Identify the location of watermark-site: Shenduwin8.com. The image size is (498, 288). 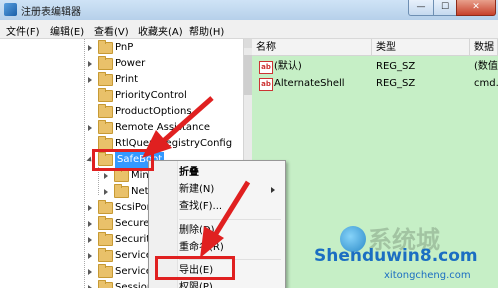
(396, 256).